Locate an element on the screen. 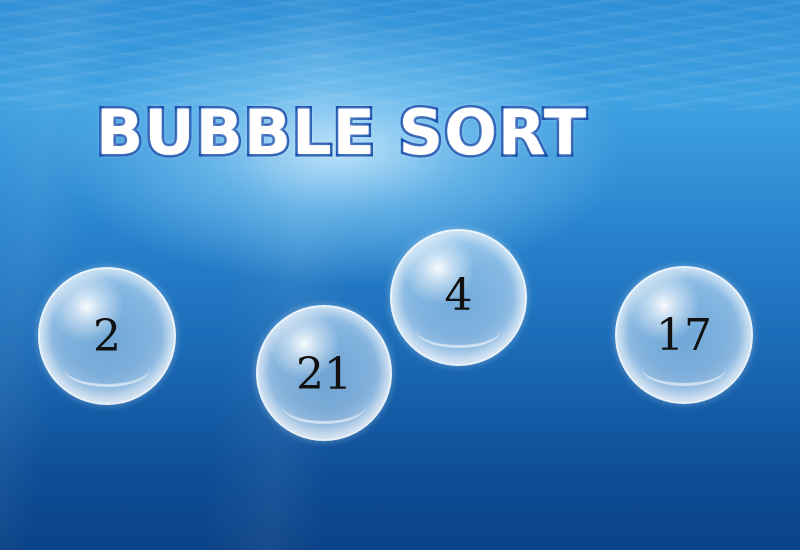 Image resolution: width=800 pixels, height=550 pixels. bubble-value: 17 is located at coordinates (684, 335).